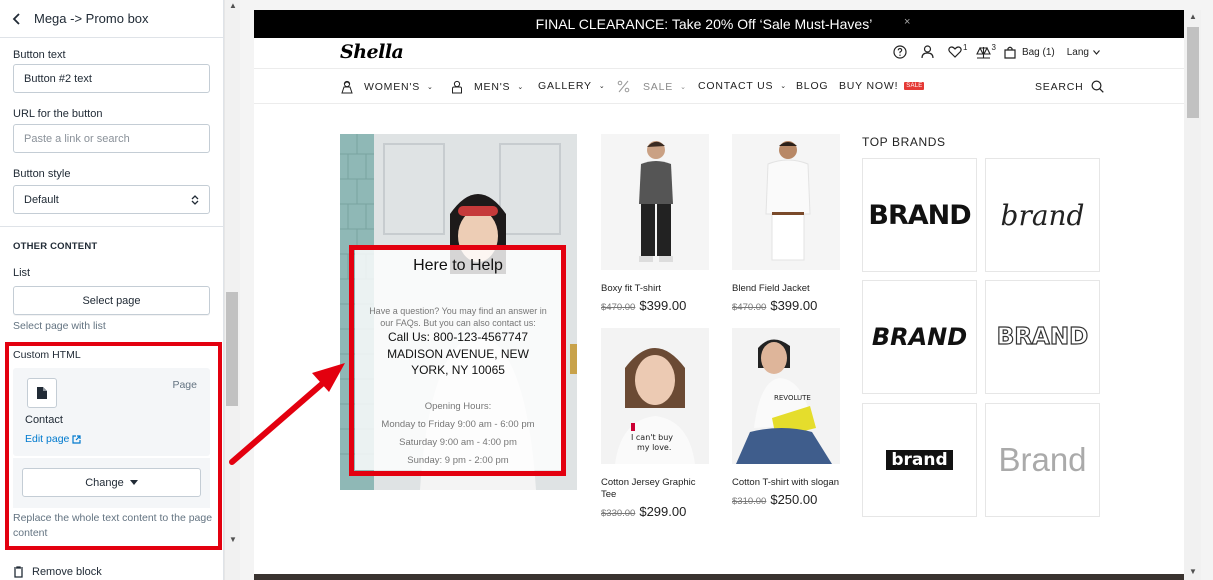 This screenshot has height=580, width=1213. I want to click on product-card: Boxy fit T-shirt $470.00 $399.00, so click(655, 223).